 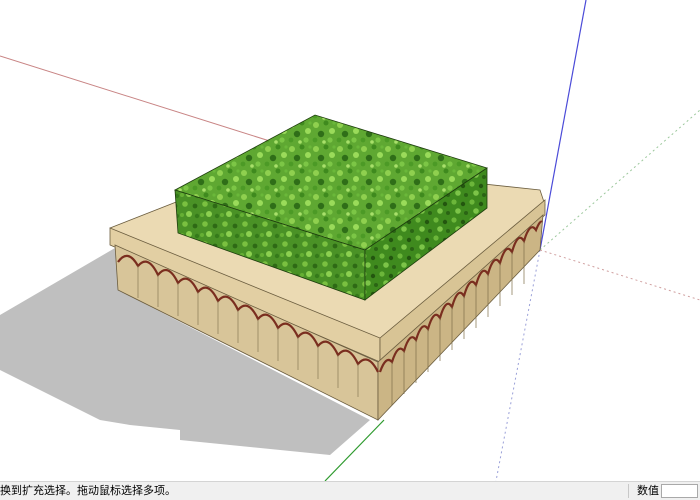 What do you see at coordinates (619, 275) in the screenshot?
I see `red-axis-dotted-line` at bounding box center [619, 275].